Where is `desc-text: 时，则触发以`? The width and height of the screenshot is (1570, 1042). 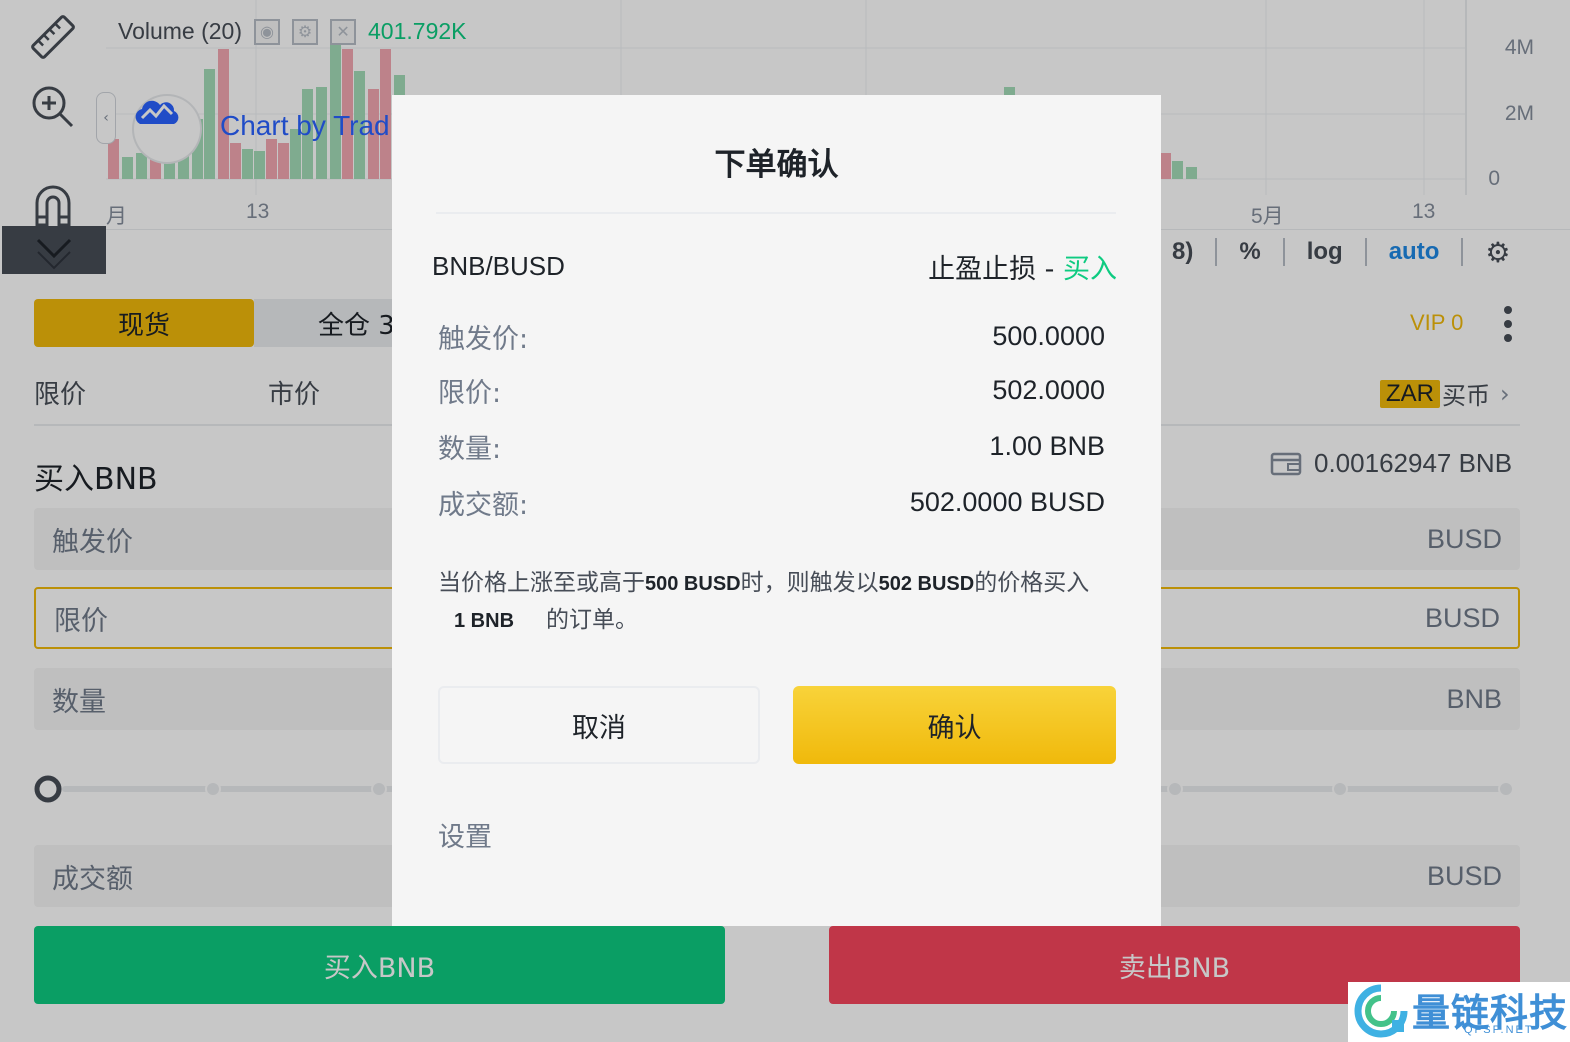 desc-text: 时，则触发以 is located at coordinates (809, 583).